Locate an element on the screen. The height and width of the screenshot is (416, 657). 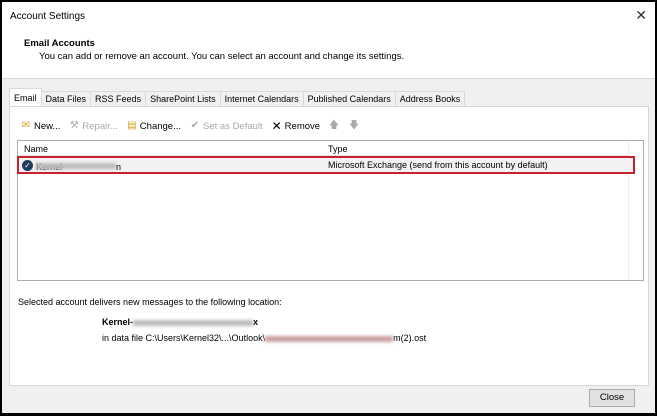
tab-sharepoint-lists: SharePoint Lists is located at coordinates (183, 98).